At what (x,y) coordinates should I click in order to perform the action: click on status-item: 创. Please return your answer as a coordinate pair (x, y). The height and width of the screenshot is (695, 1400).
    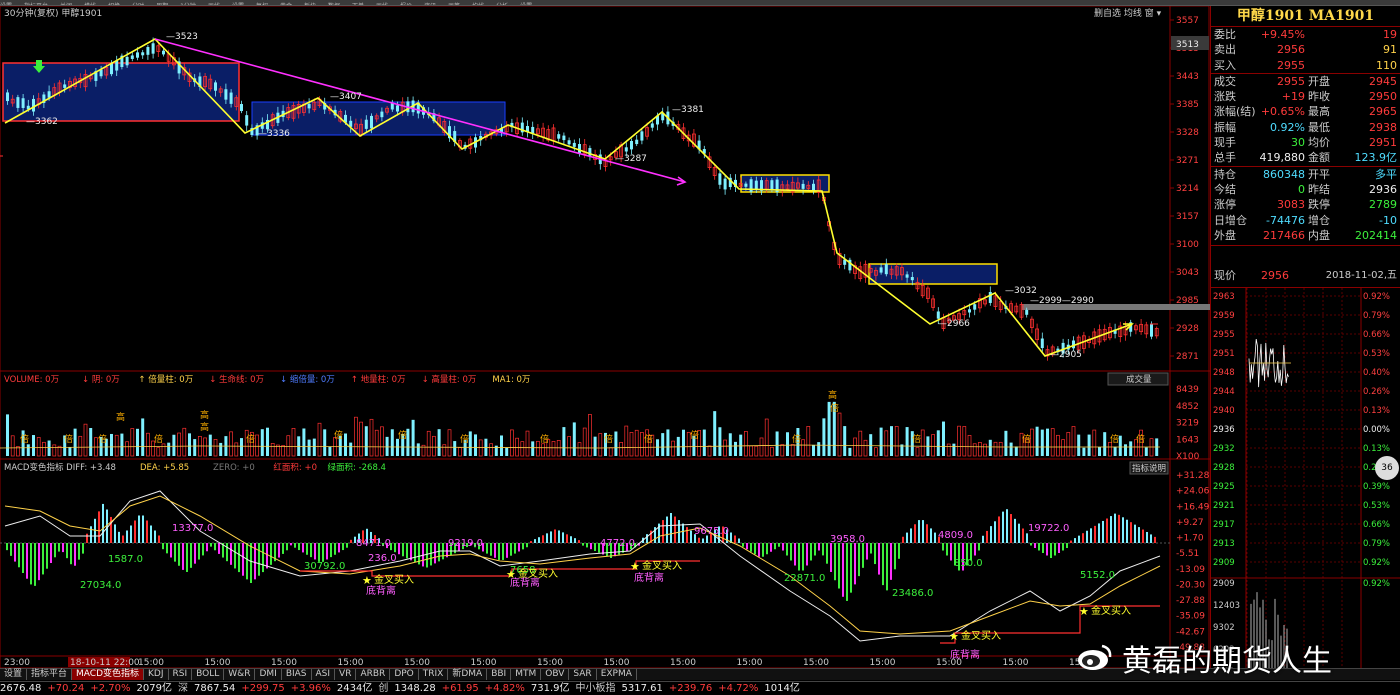
    Looking at the image, I should click on (383, 688).